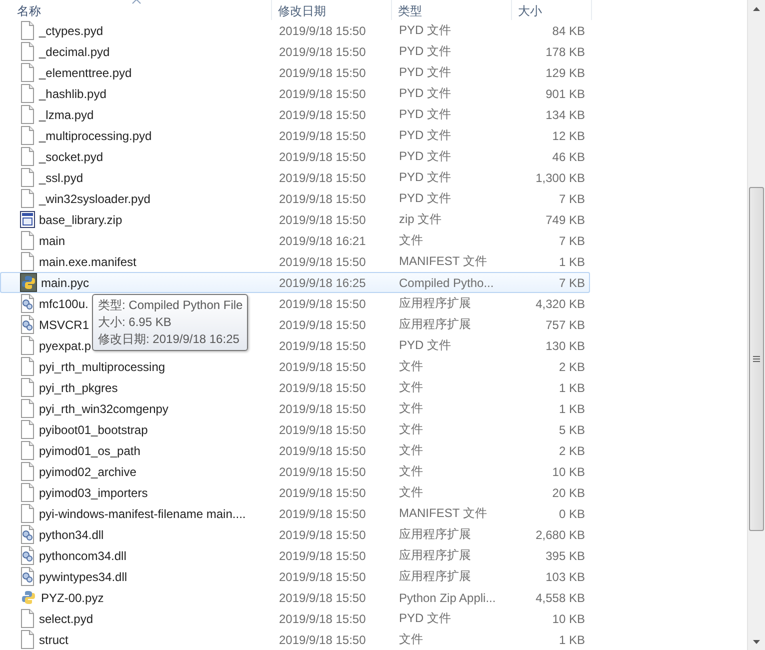 The height and width of the screenshot is (650, 765). What do you see at coordinates (61, 177) in the screenshot?
I see `file-name: _ssl.pyd` at bounding box center [61, 177].